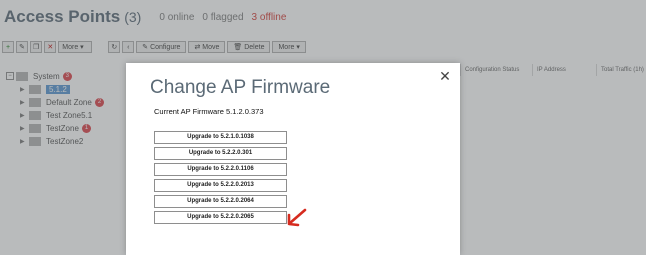 The height and width of the screenshot is (255, 646). Describe the element at coordinates (220, 217) in the screenshot. I see `upgrade-button: Upgrade to 5.2.2.0.2065` at that location.